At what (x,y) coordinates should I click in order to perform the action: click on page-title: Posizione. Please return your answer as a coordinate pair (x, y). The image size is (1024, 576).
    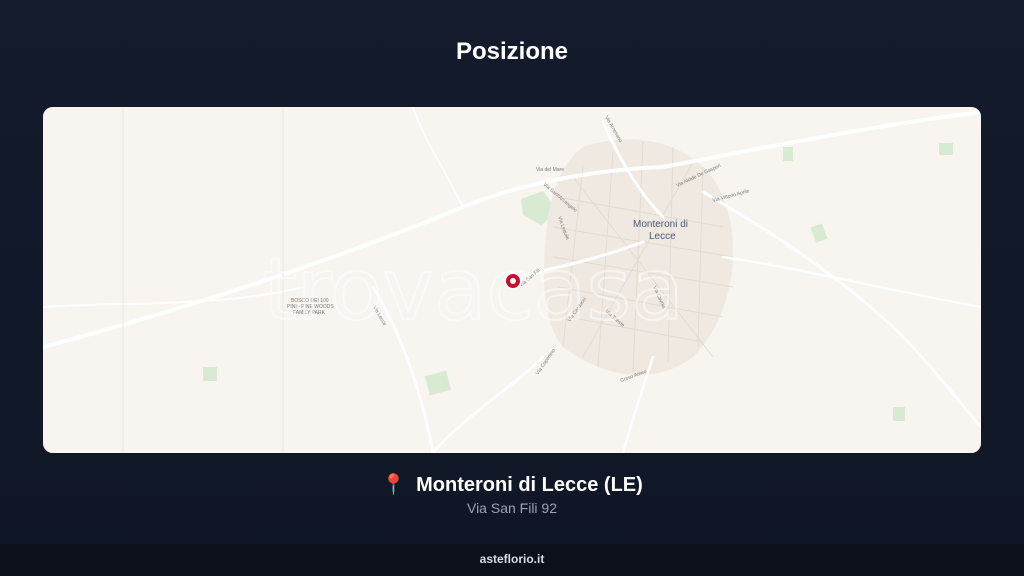
    Looking at the image, I should click on (512, 51).